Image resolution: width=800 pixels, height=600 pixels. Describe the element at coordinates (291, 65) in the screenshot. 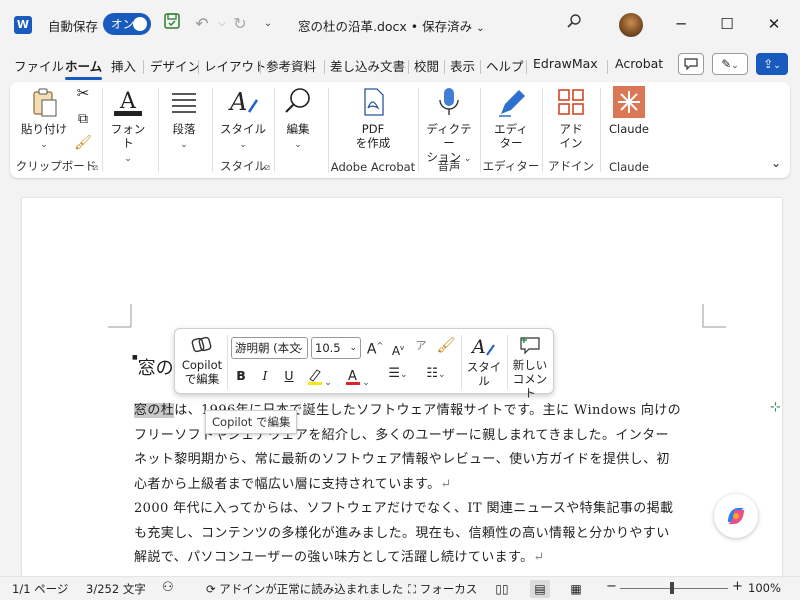

I see `tab-references: 参考資料` at that location.